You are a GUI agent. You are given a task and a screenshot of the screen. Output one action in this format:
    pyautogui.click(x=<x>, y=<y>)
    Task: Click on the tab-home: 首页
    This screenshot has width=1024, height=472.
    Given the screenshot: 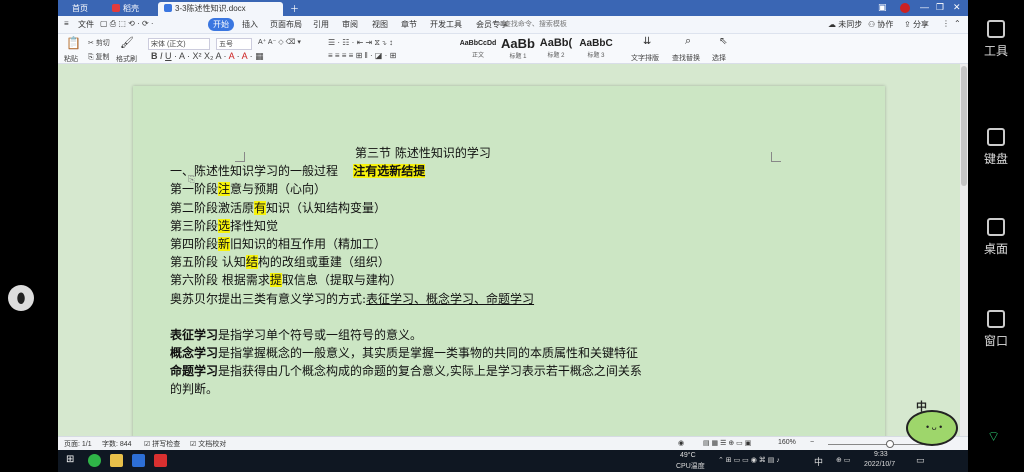 What is the action you would take?
    pyautogui.click(x=80, y=9)
    